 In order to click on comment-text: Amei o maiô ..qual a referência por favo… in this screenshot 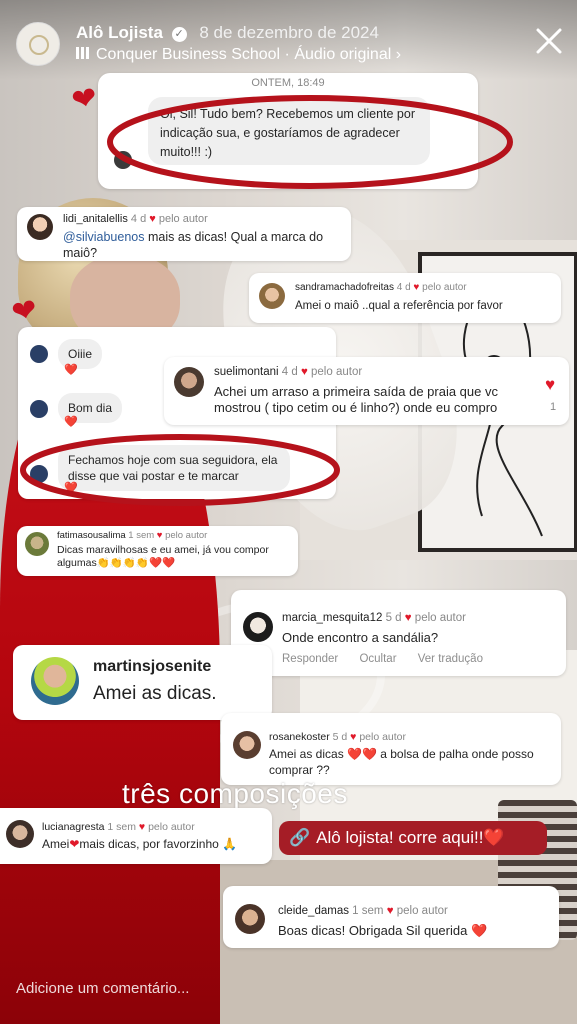, I will do `click(399, 306)`.